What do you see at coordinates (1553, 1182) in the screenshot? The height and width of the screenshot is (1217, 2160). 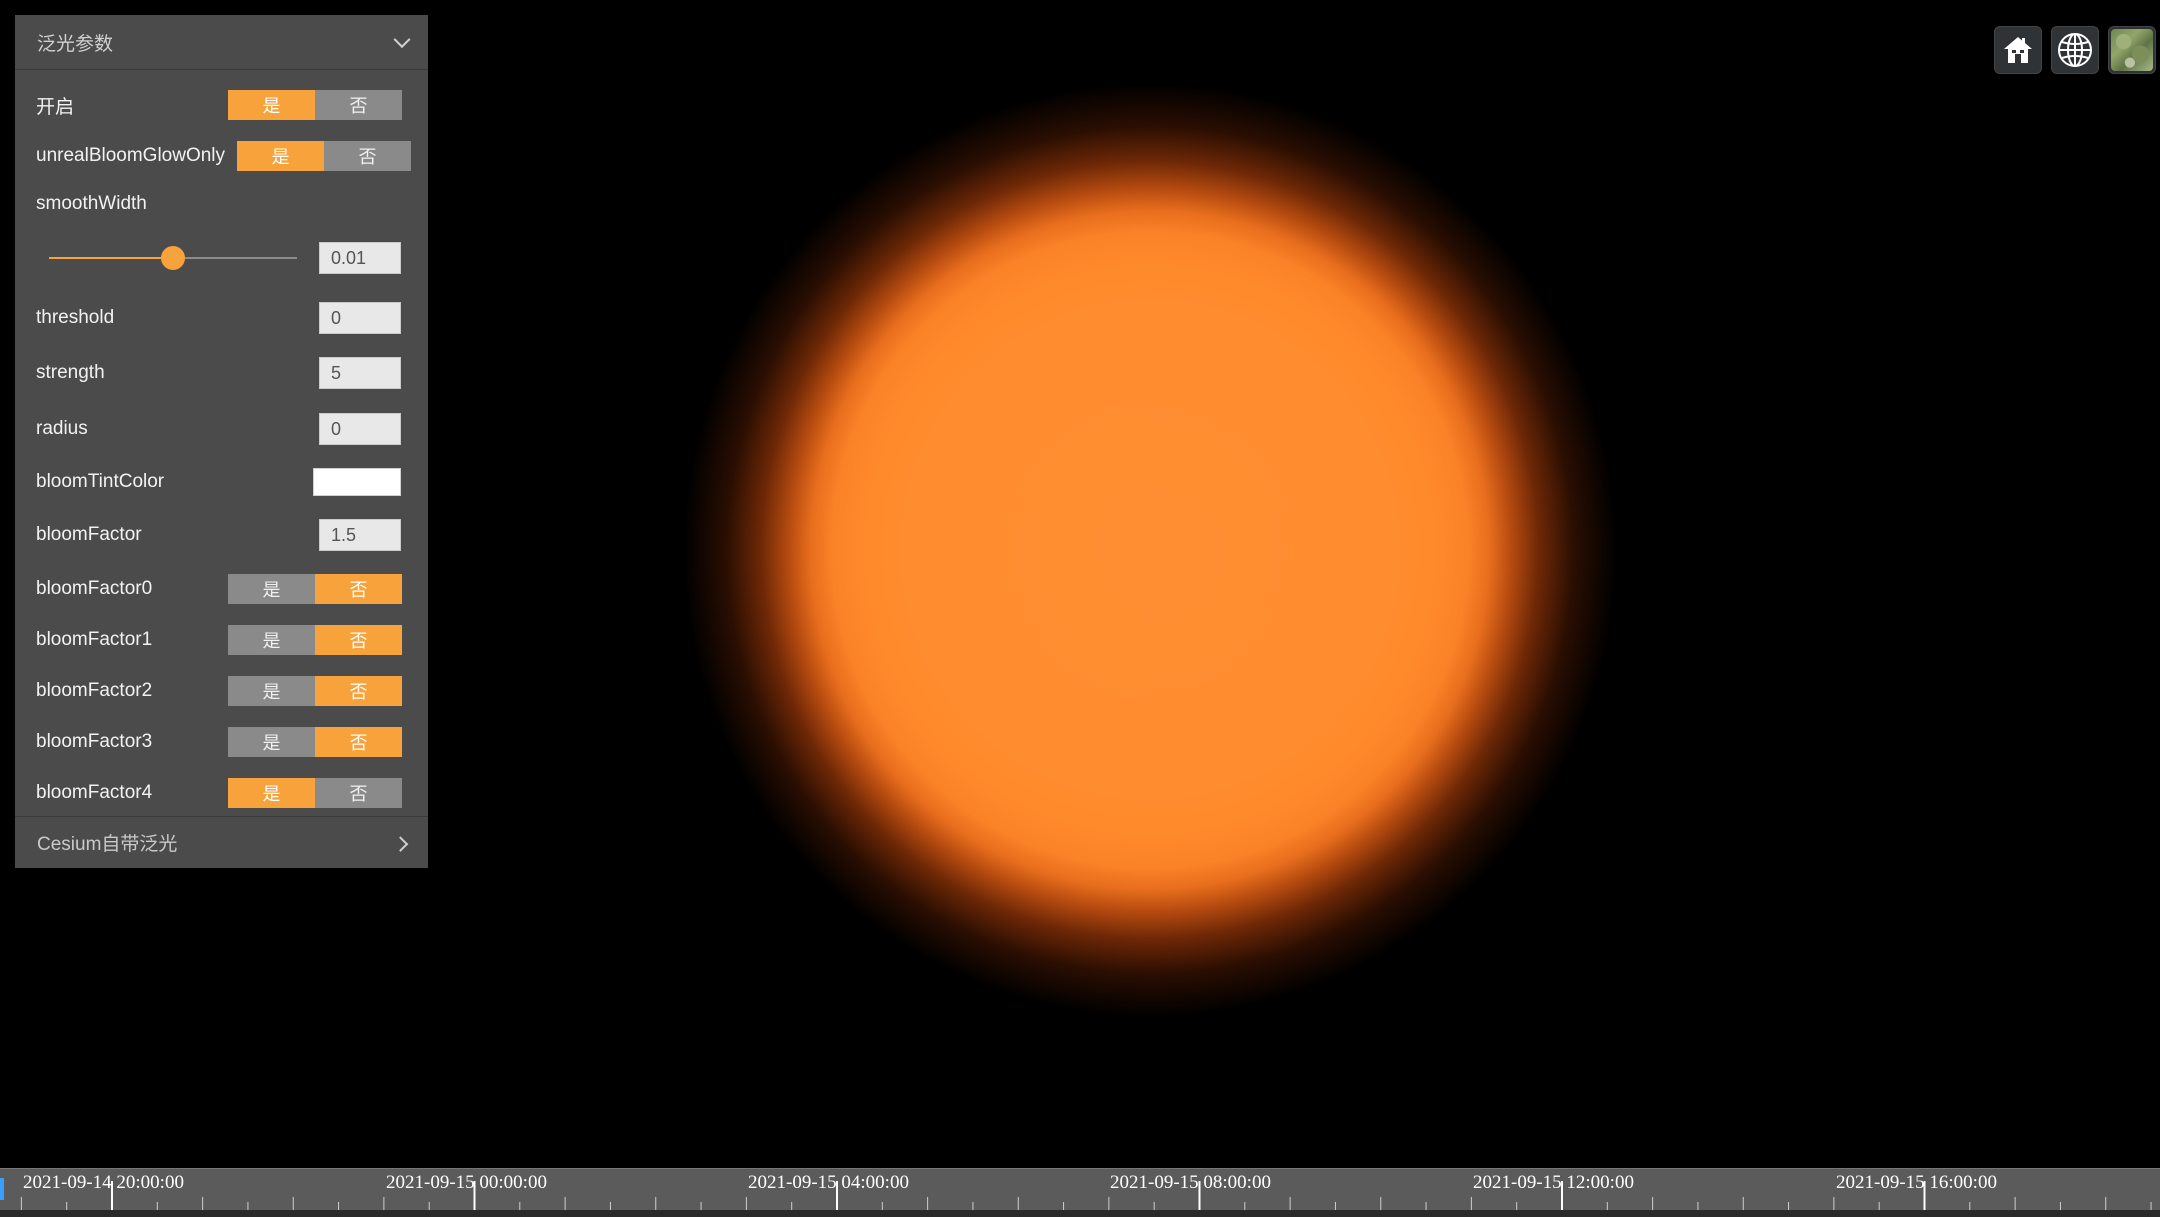 I see `timeline-label: 2021-09-15 12:00:00` at bounding box center [1553, 1182].